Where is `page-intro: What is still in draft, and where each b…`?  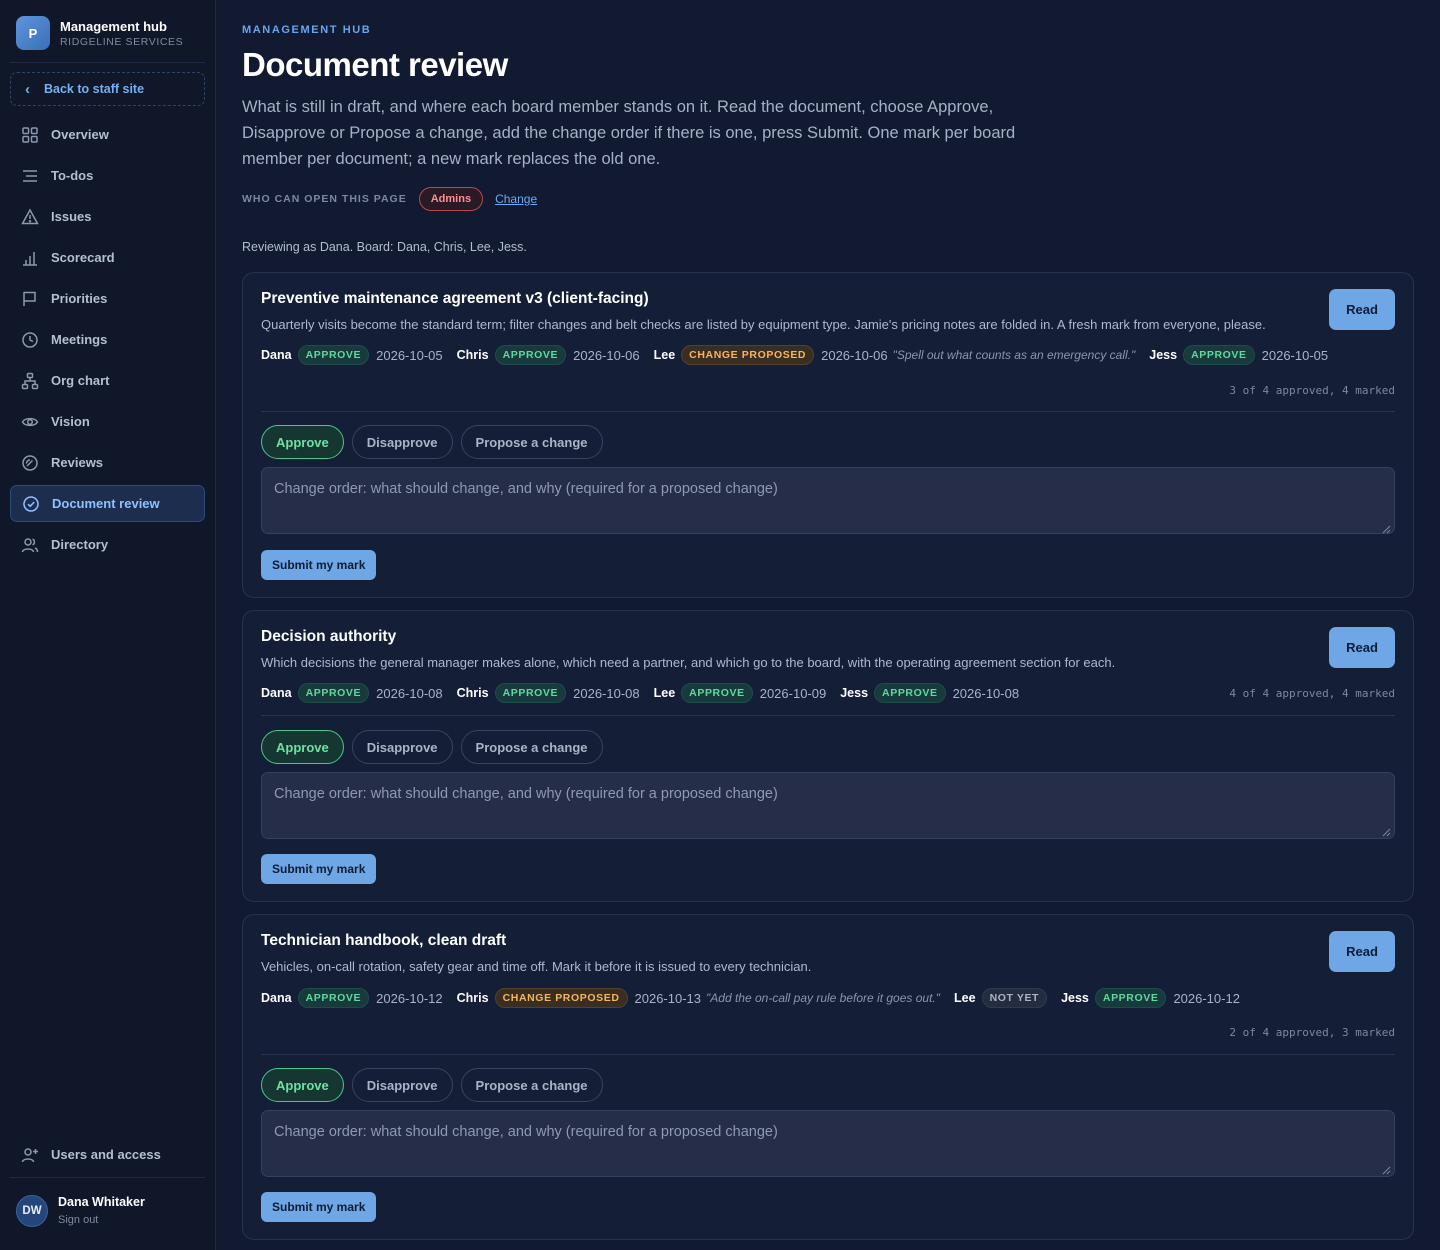
page-intro: What is still in draft, and where each b… is located at coordinates (629, 133).